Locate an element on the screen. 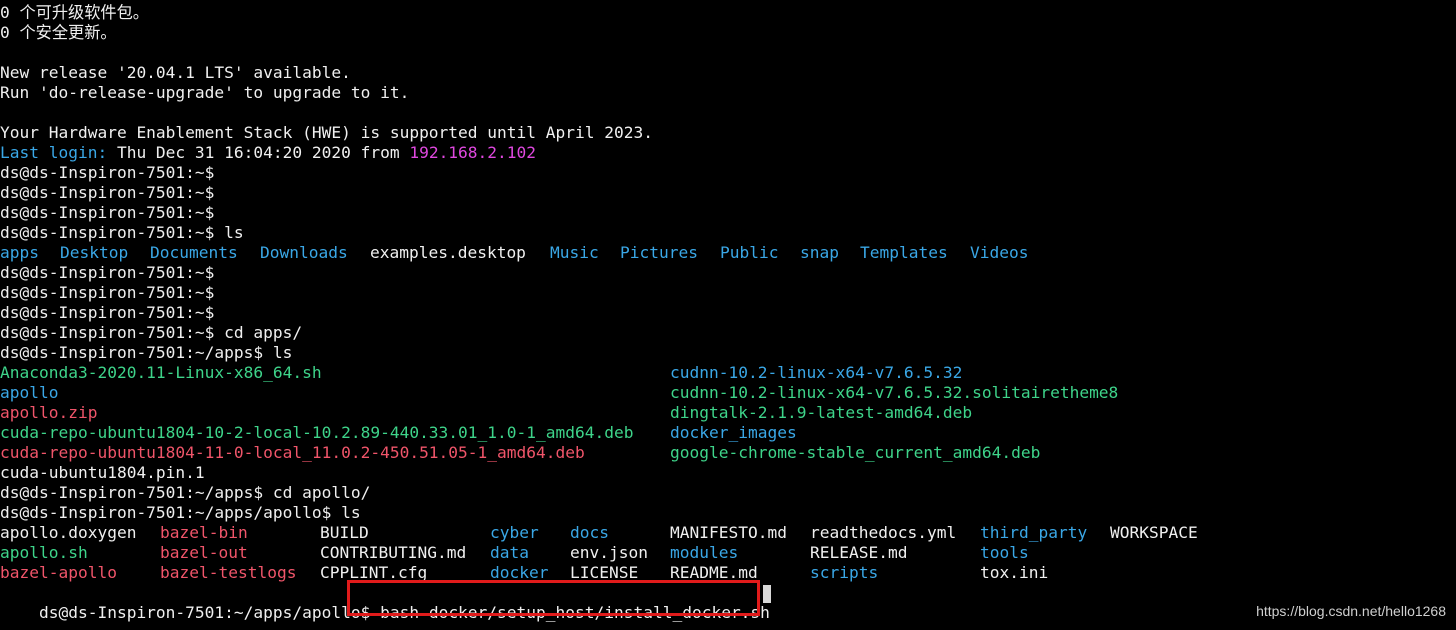 The height and width of the screenshot is (630, 1456). dir-apps: apps is located at coordinates (19, 252).